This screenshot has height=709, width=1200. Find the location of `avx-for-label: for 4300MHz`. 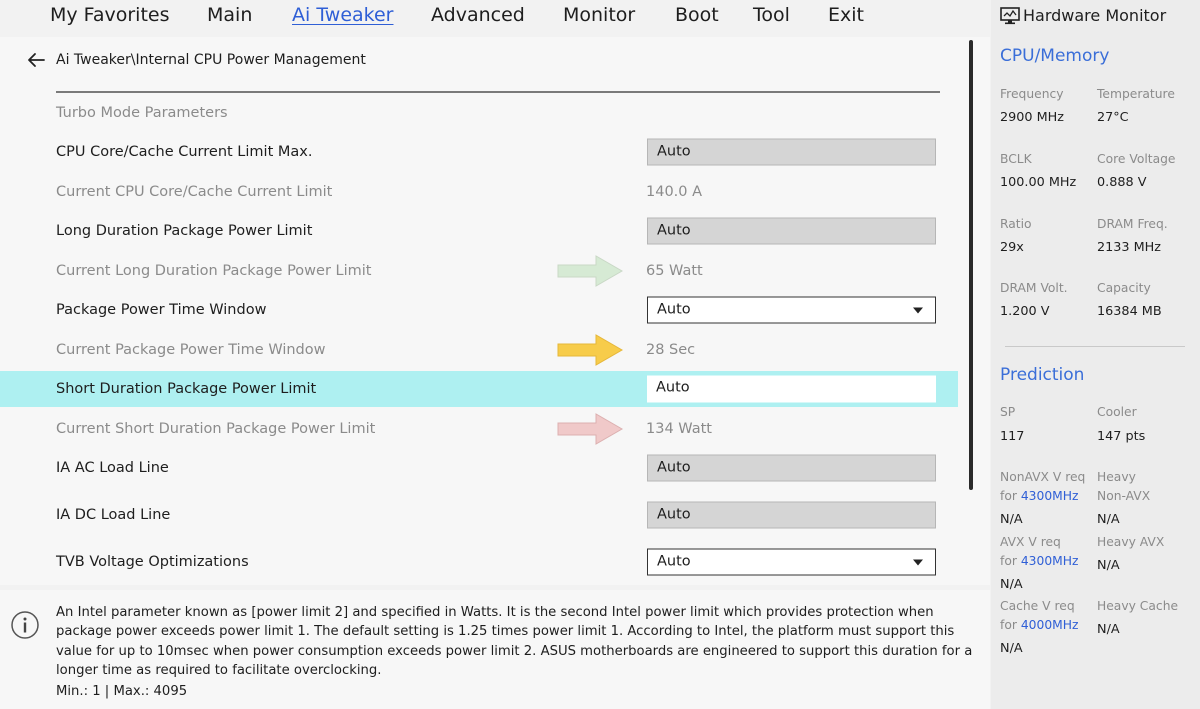

avx-for-label: for 4300MHz is located at coordinates (1039, 561).